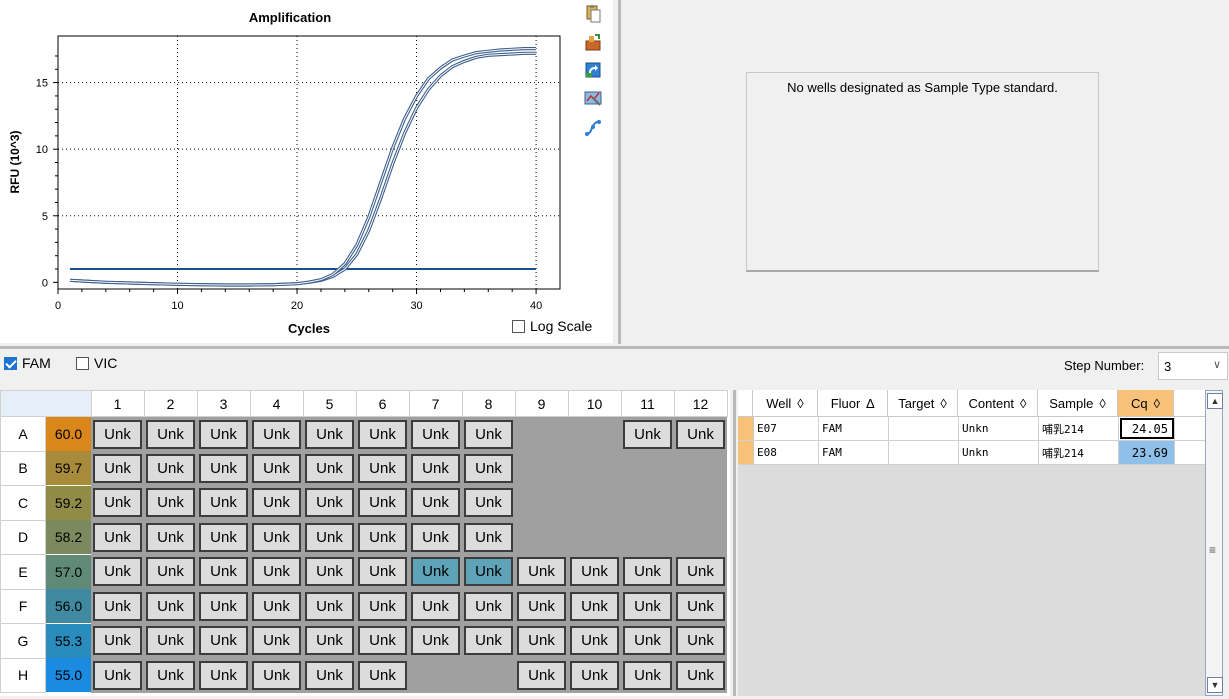 The width and height of the screenshot is (1229, 699). What do you see at coordinates (170, 468) in the screenshot?
I see `plate-well-b2: Unk` at bounding box center [170, 468].